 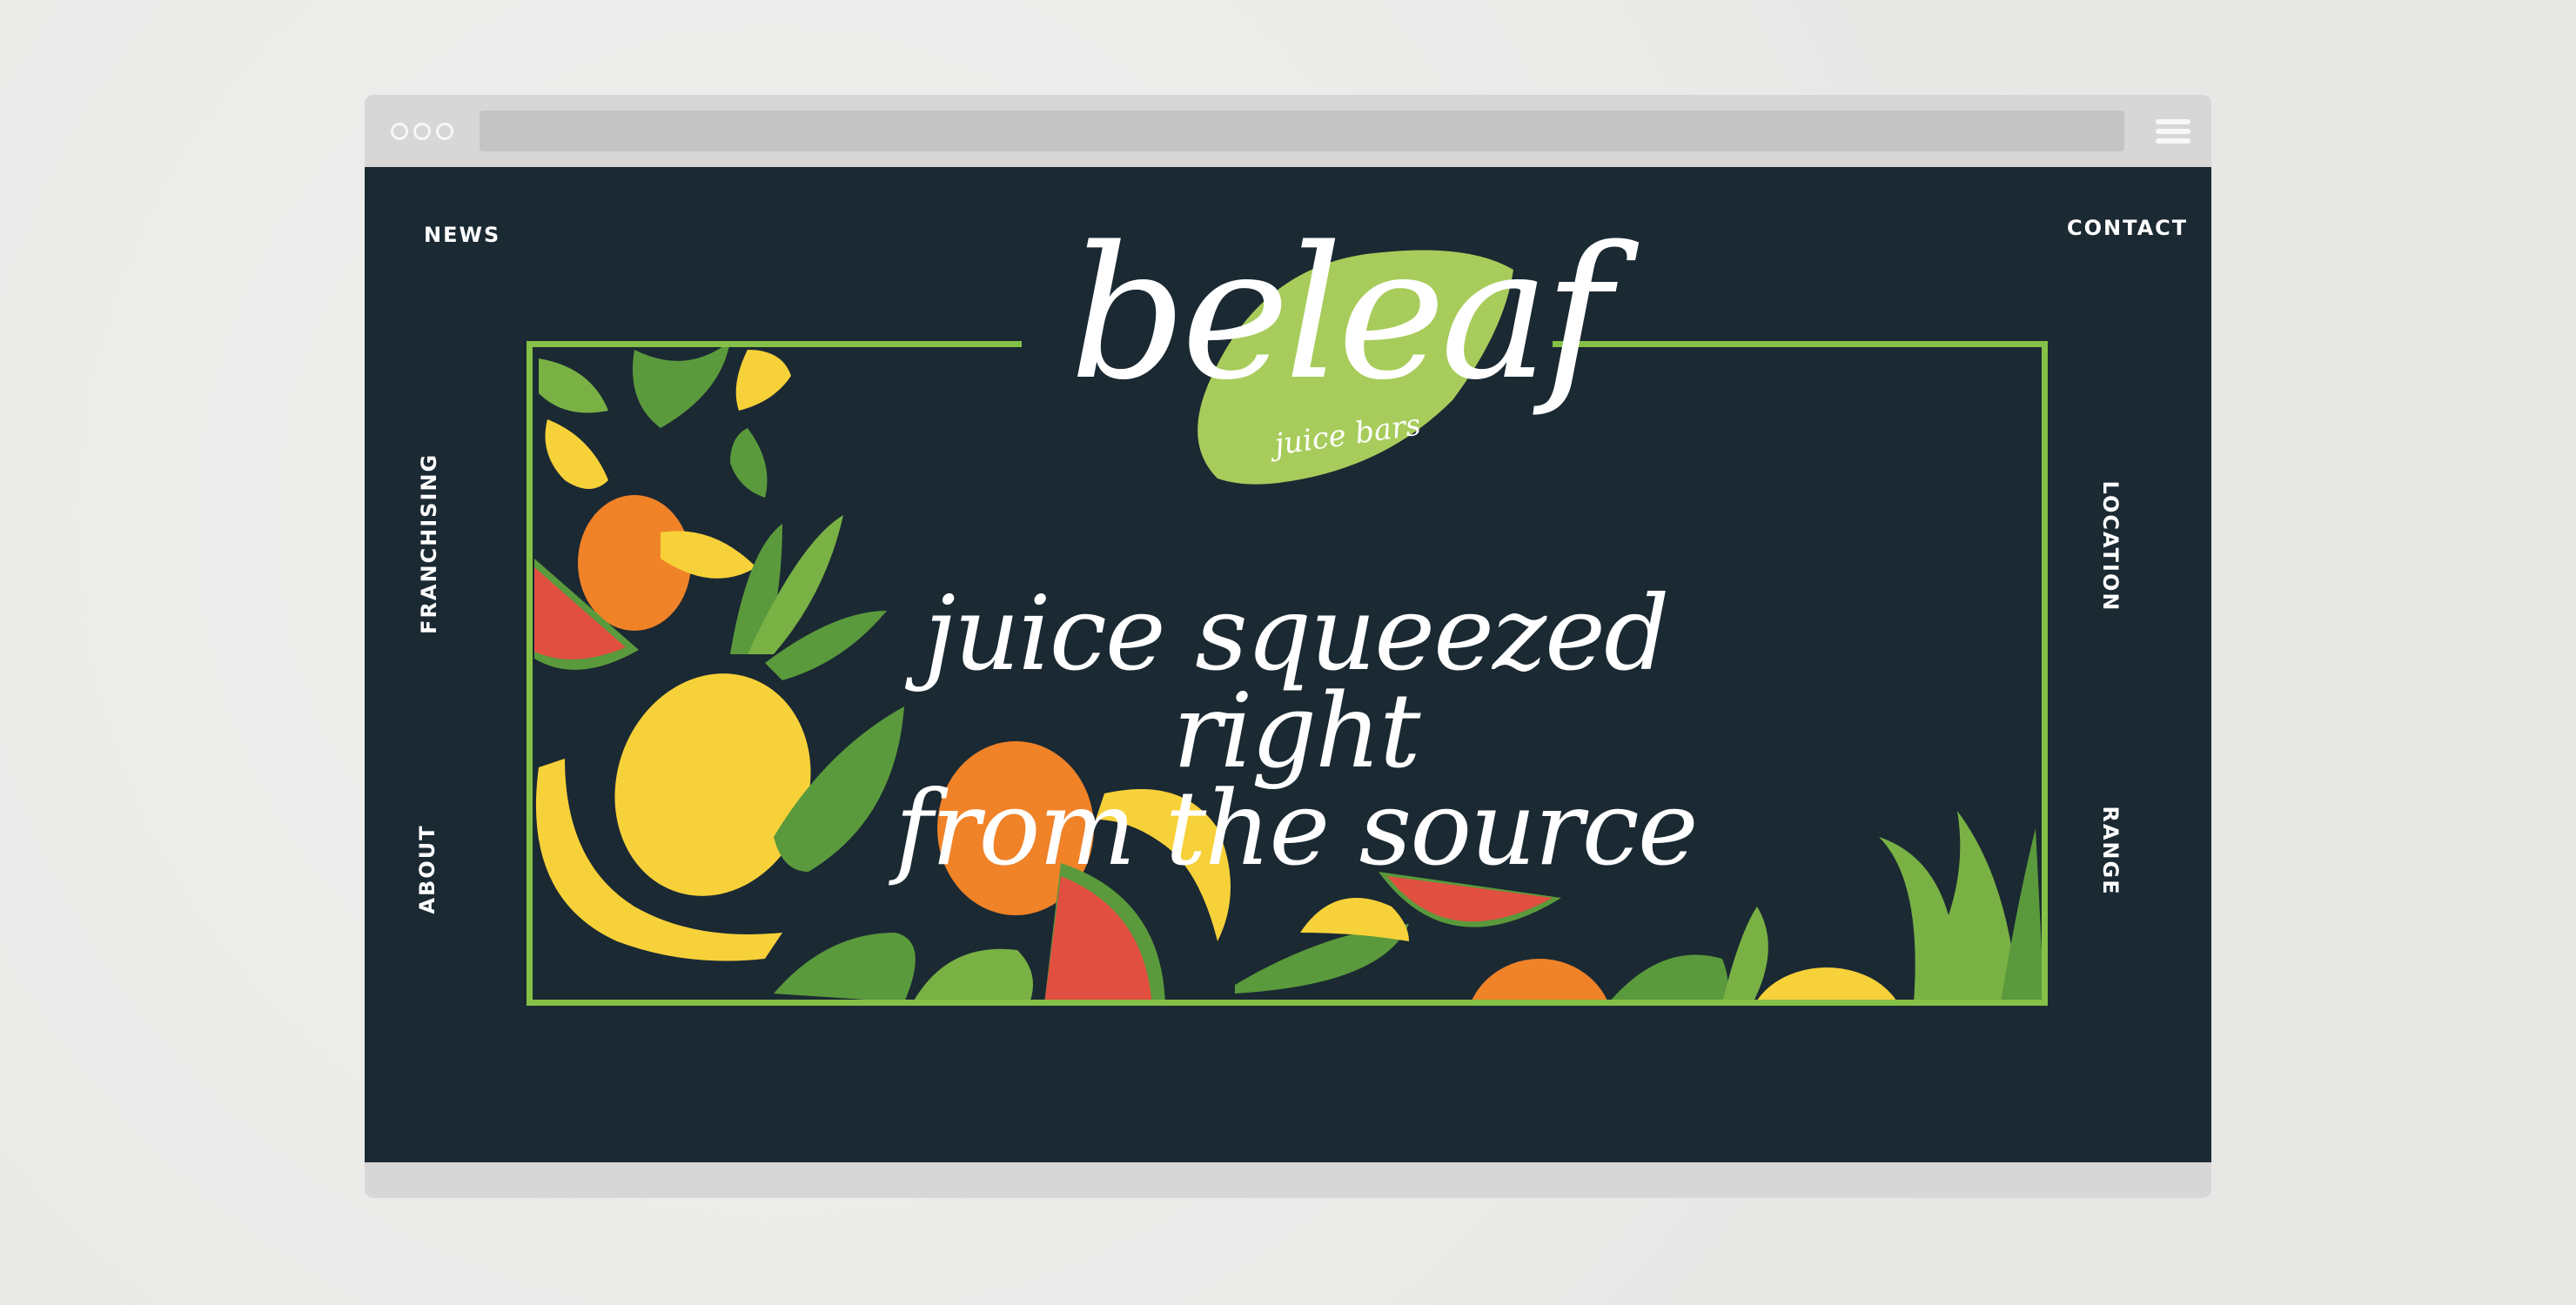 What do you see at coordinates (2110, 851) in the screenshot?
I see `nav-range: RANGE` at bounding box center [2110, 851].